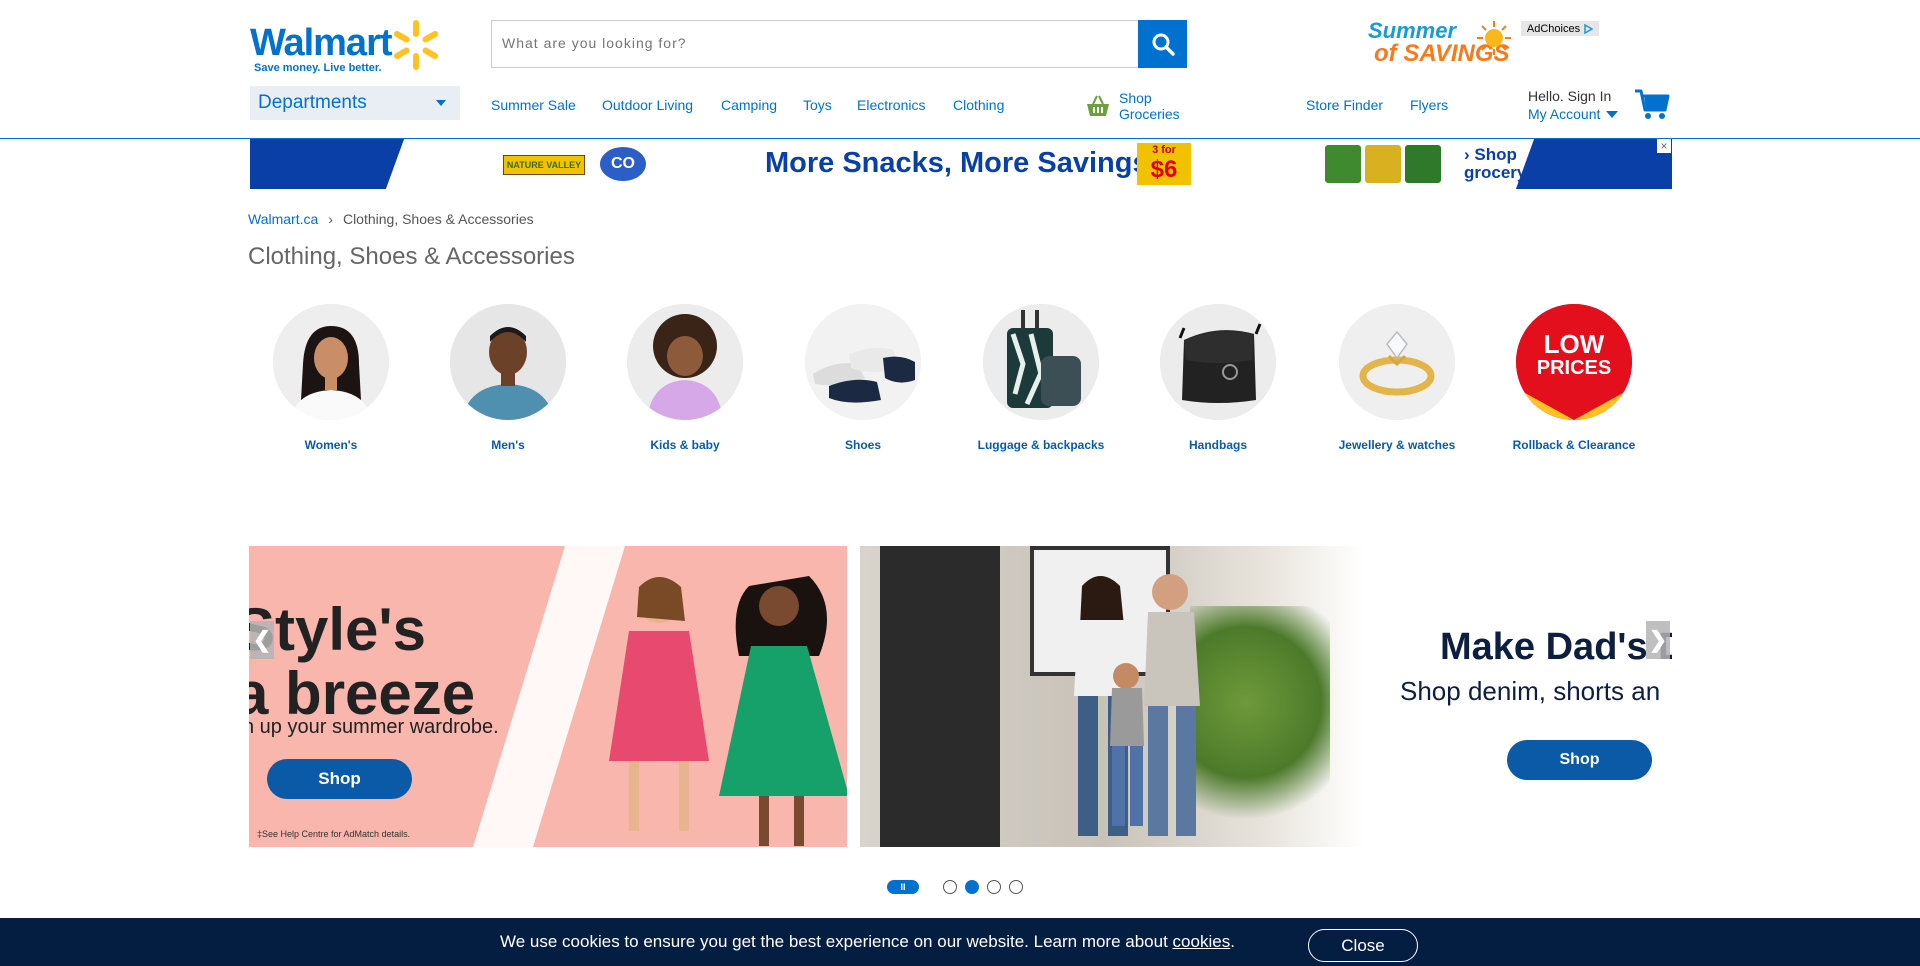 The image size is (1920, 966). I want to click on luggage-image, so click(1041, 362).